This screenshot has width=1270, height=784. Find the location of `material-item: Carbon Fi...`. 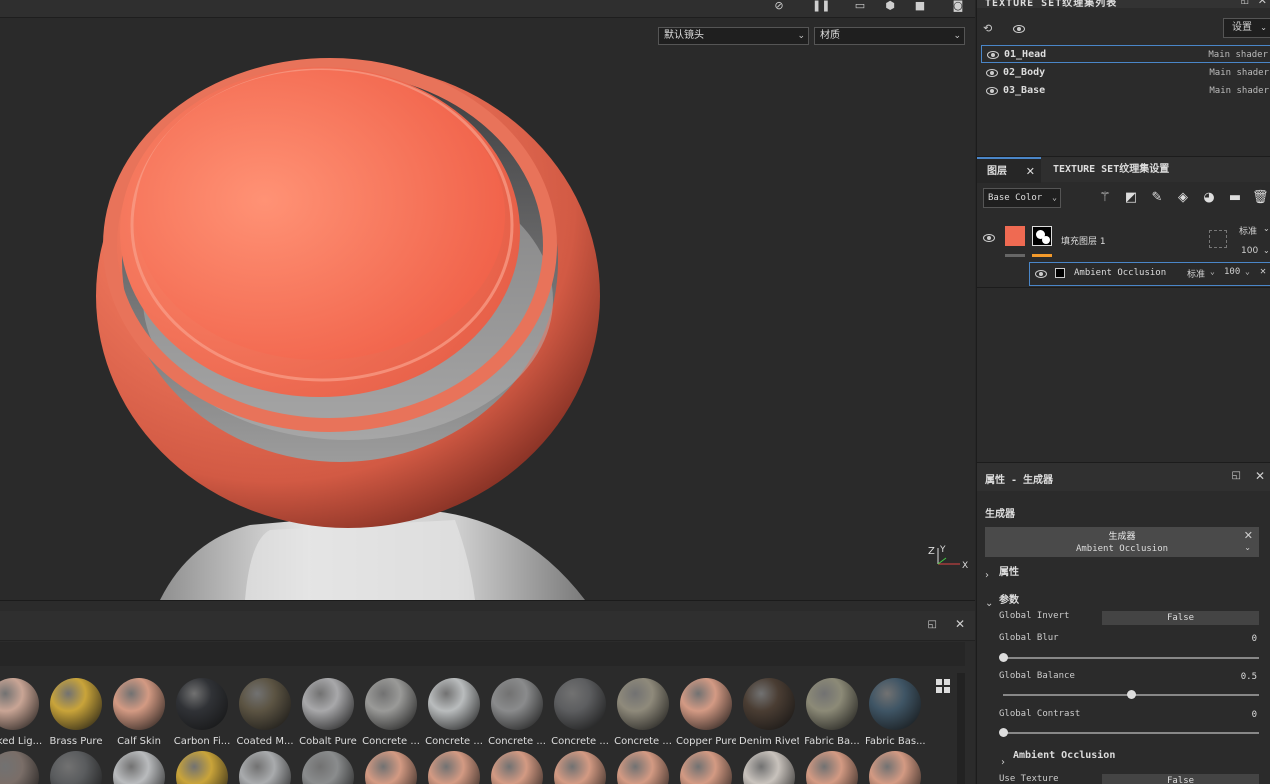

material-item: Carbon Fi... is located at coordinates (202, 712).